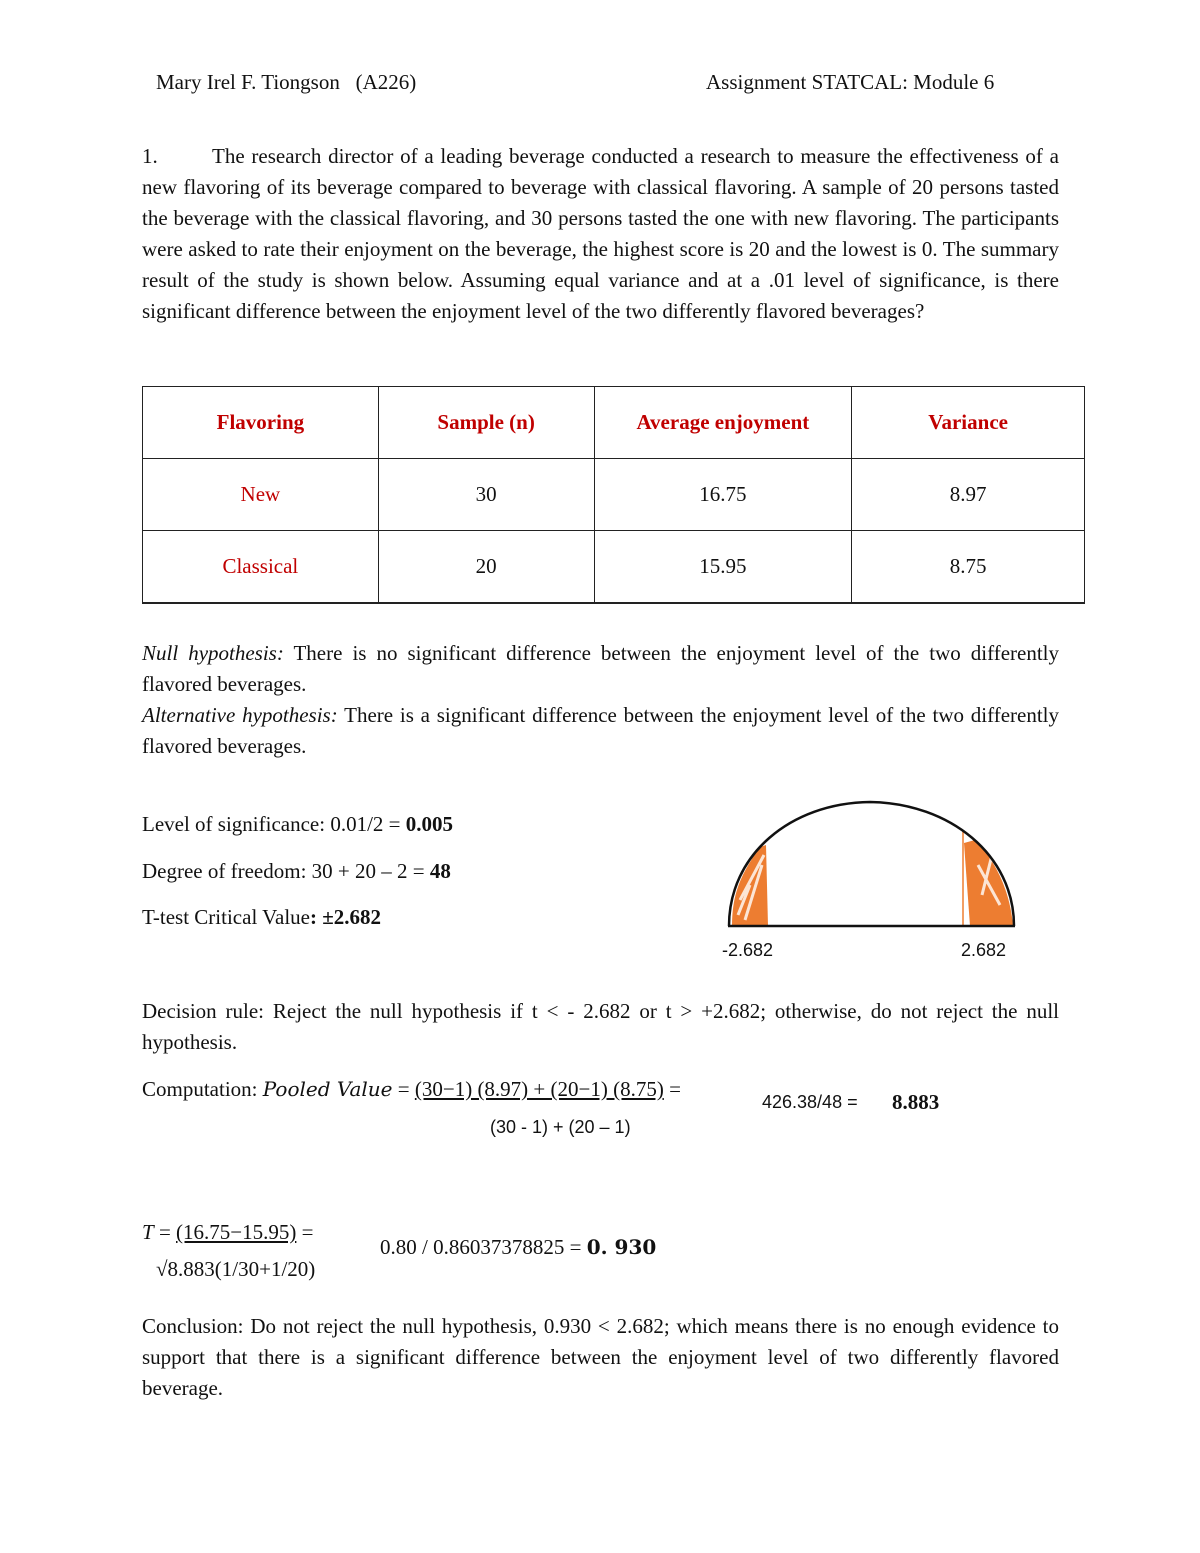 This screenshot has width=1200, height=1553. What do you see at coordinates (560, 1127) in the screenshot?
I see `pooled-denominator: (30 - 1) + (20 – 1)` at bounding box center [560, 1127].